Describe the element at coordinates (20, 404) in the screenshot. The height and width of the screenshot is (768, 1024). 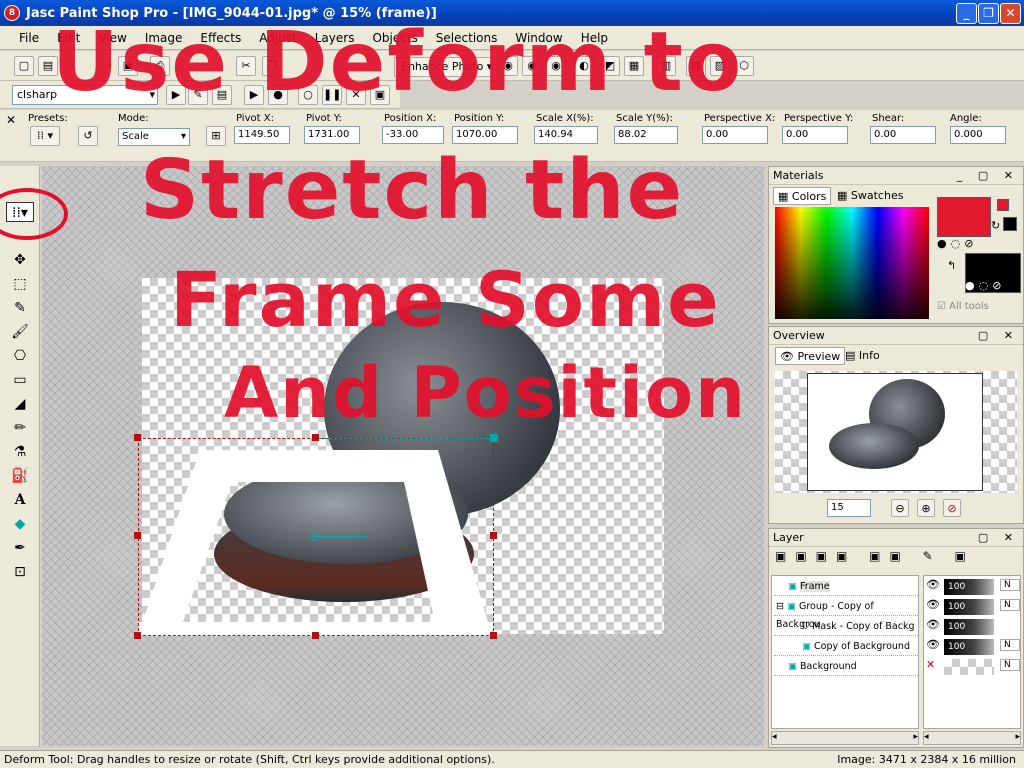
I see `eraser-icon: ◢` at that location.